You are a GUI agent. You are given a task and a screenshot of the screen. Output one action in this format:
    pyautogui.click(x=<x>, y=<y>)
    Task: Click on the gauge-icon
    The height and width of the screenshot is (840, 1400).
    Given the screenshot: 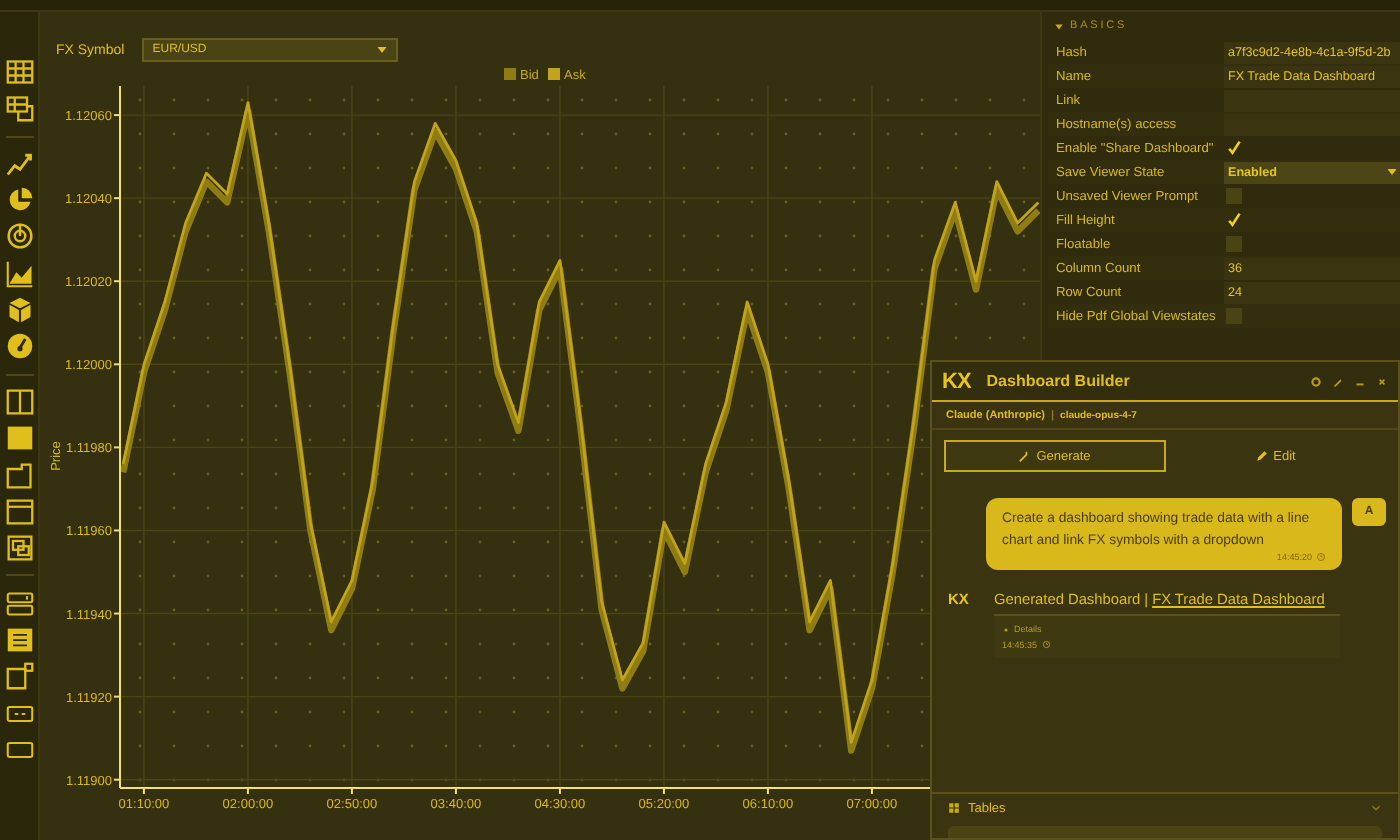 What is the action you would take?
    pyautogui.click(x=19, y=346)
    